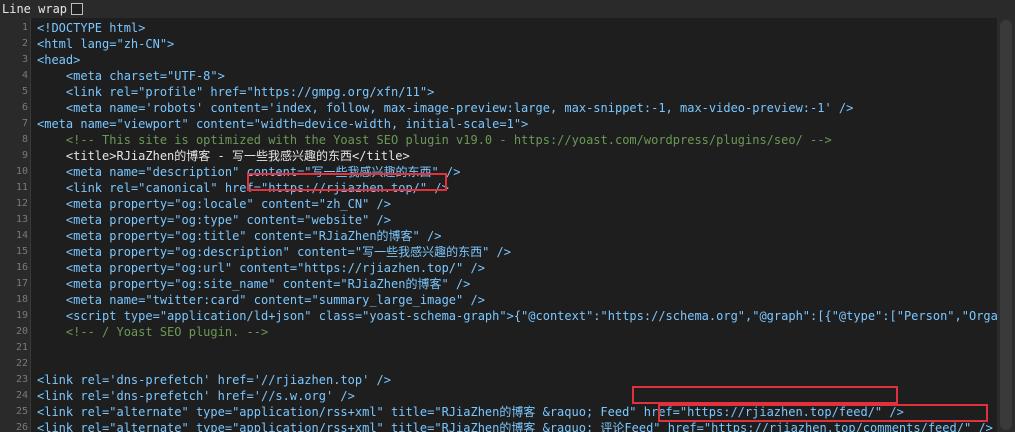 This screenshot has height=432, width=1015. I want to click on line-number: 10, so click(21, 171).